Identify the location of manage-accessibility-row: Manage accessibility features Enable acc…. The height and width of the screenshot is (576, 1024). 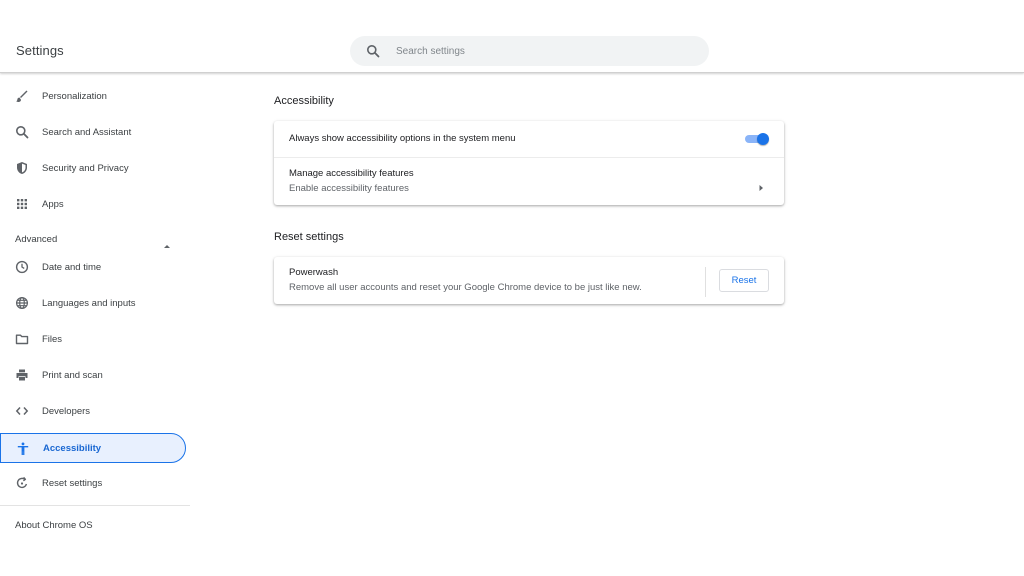
(529, 181).